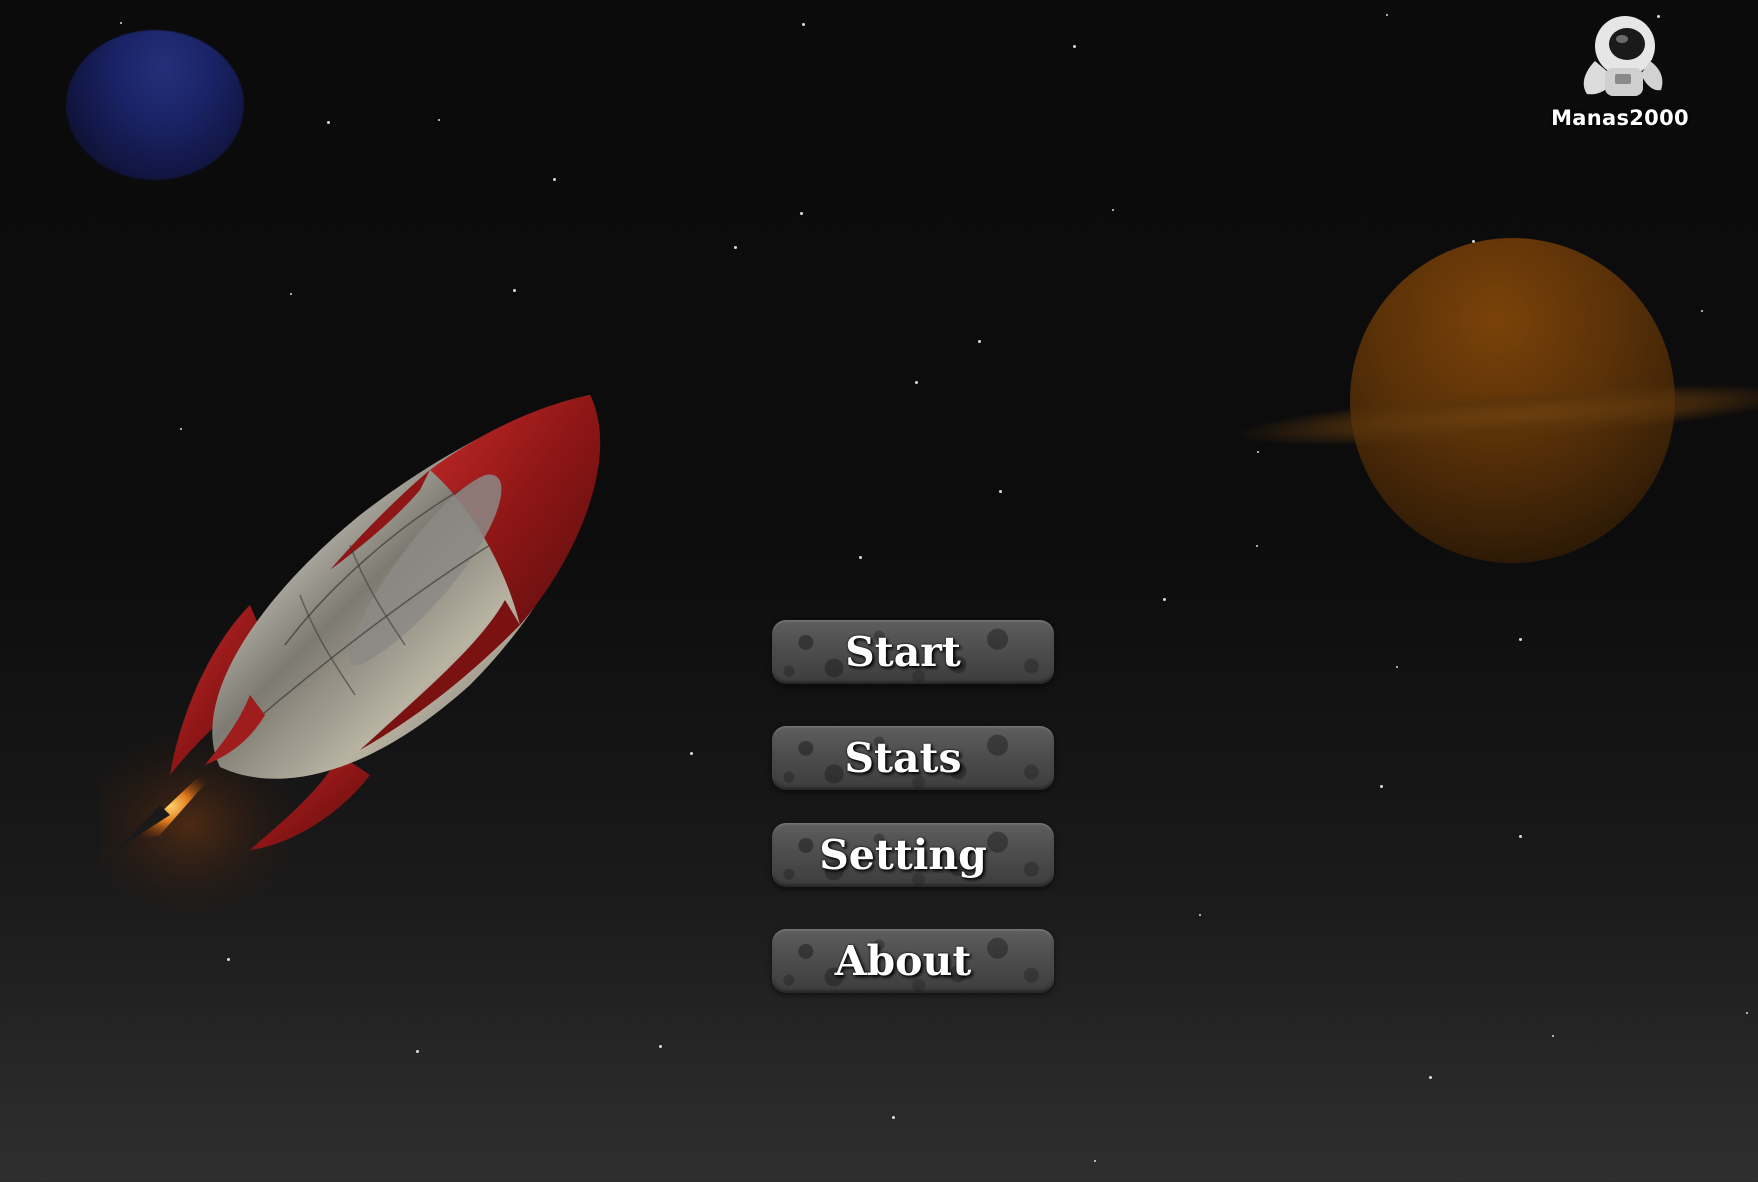  What do you see at coordinates (903, 961) in the screenshot?
I see `about-button-label: About` at bounding box center [903, 961].